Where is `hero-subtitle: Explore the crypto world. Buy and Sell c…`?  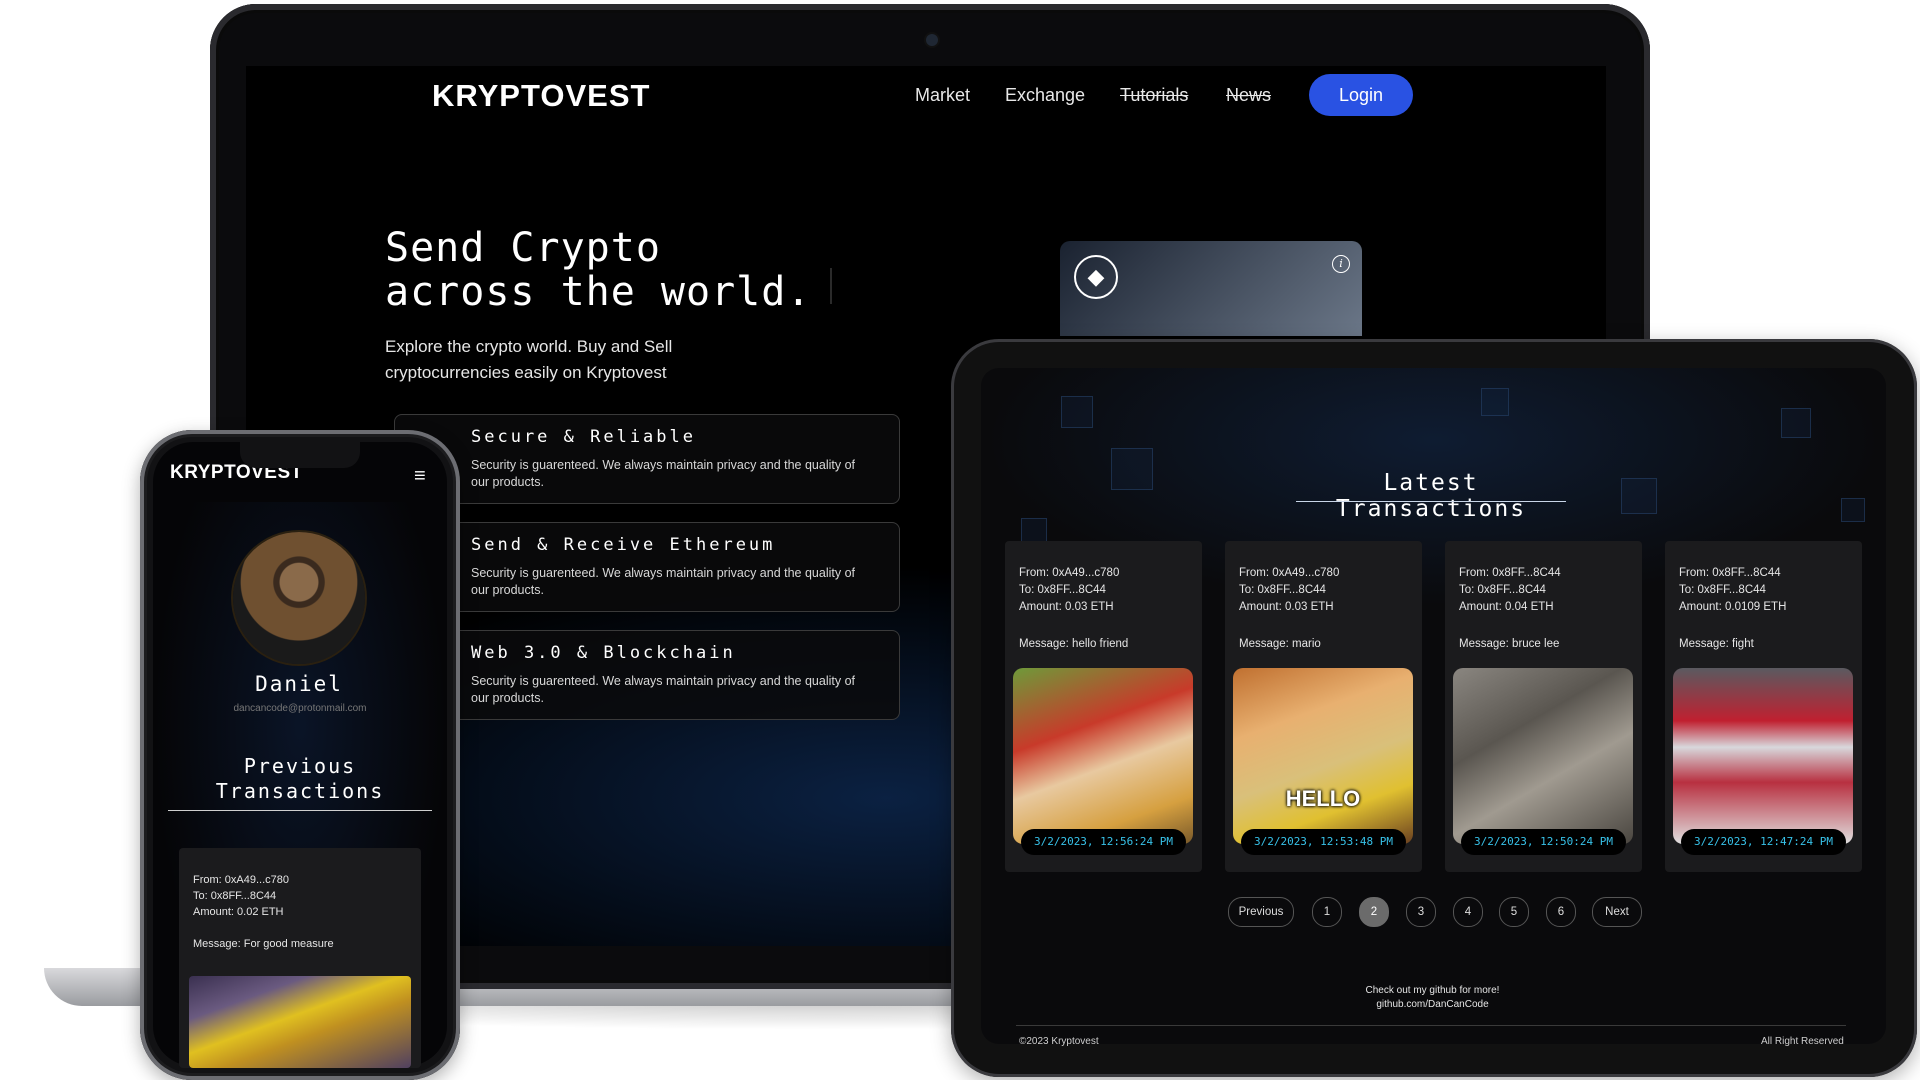
hero-subtitle: Explore the crypto world. Buy and Sell c… is located at coordinates (529, 359).